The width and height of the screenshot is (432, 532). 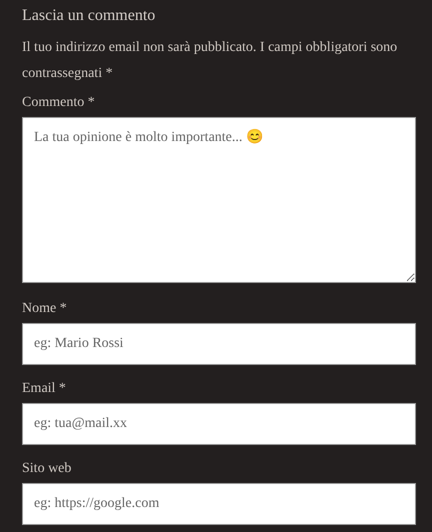 What do you see at coordinates (89, 16) in the screenshot?
I see `section-title: Lascia un commento` at bounding box center [89, 16].